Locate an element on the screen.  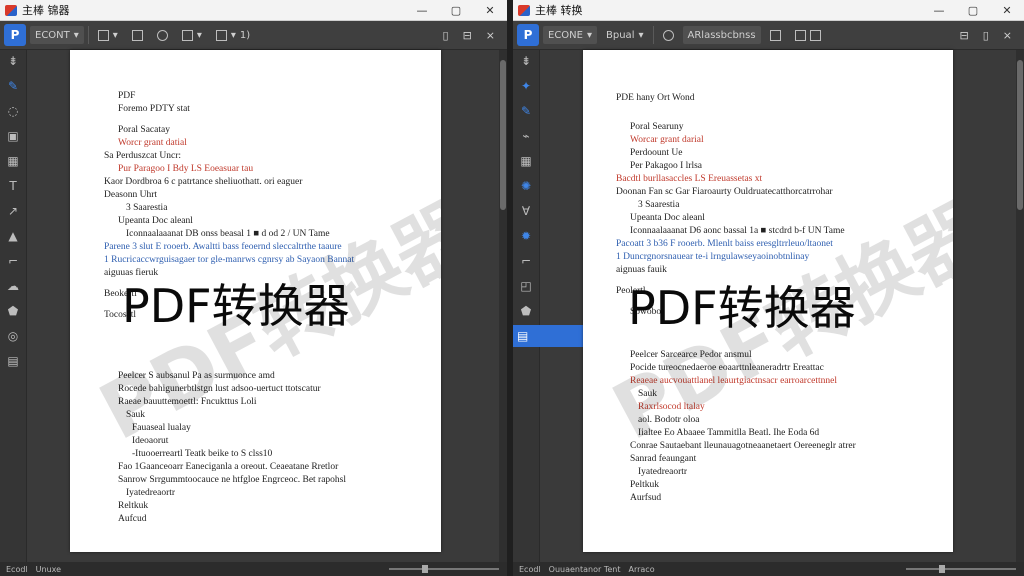
shape-button is located at coordinates (137, 35).